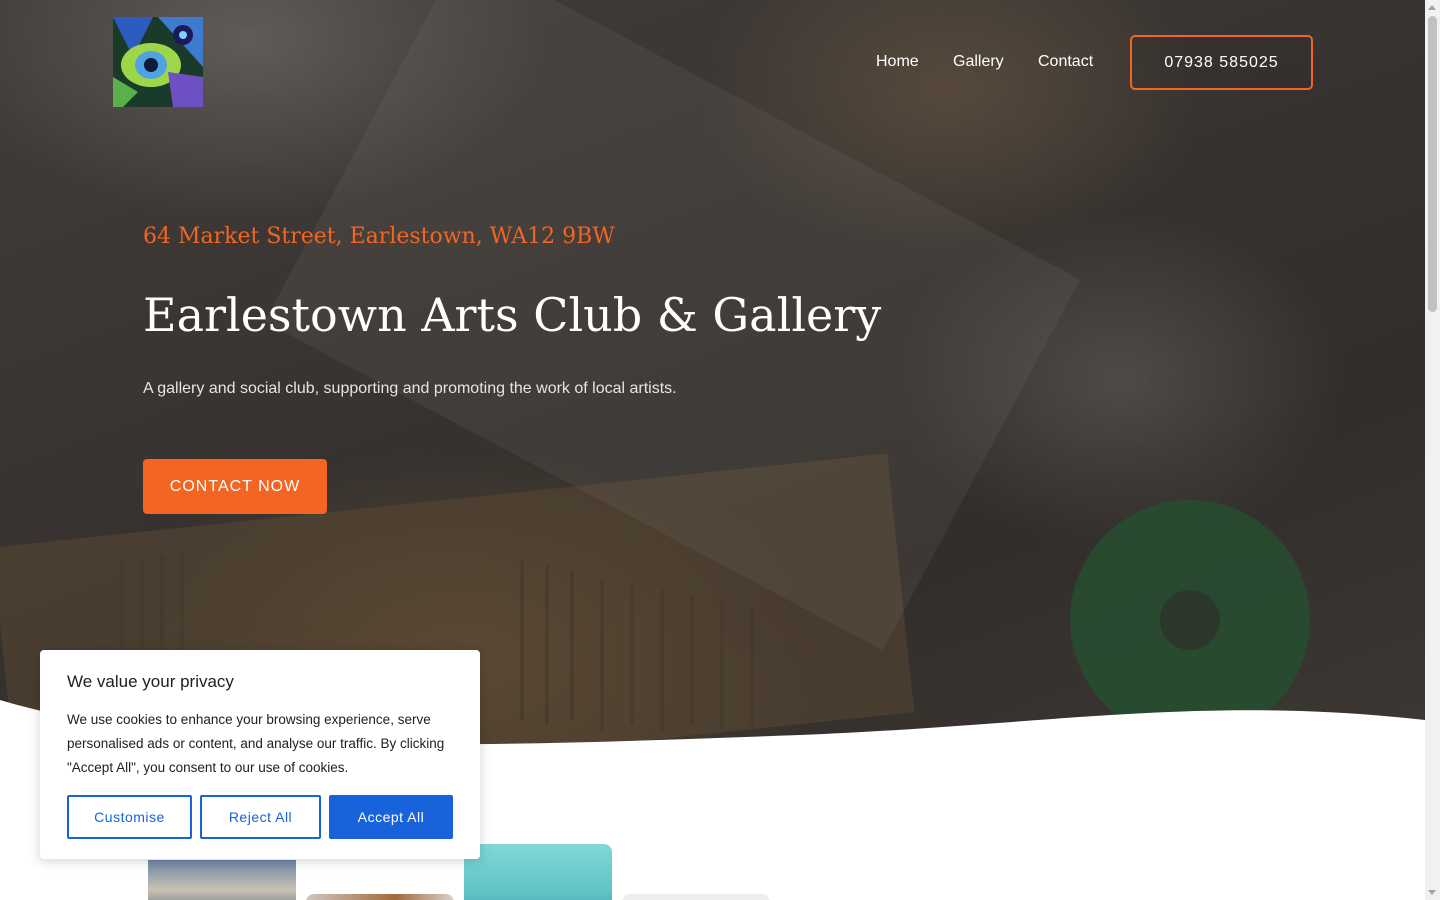 This screenshot has height=900, width=1440. I want to click on contact-now-button: CONTACT NOW, so click(235, 486).